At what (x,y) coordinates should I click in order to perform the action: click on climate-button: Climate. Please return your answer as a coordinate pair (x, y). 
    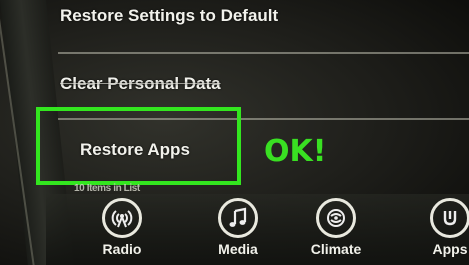
    Looking at the image, I should click on (336, 230).